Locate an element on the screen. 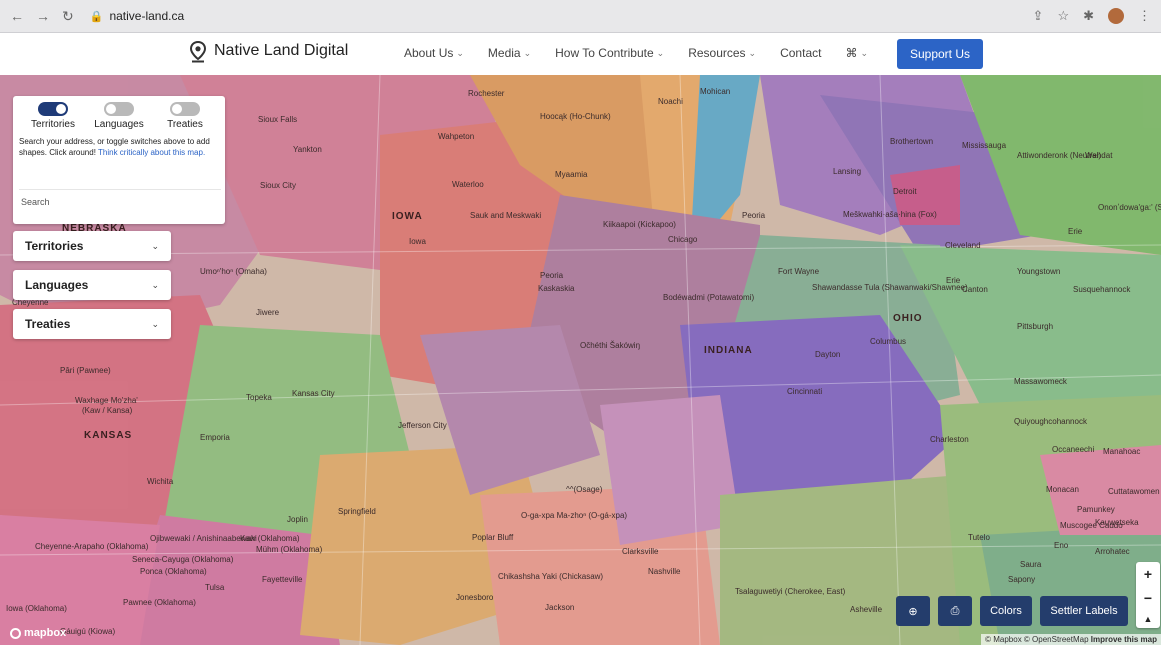 The image size is (1161, 645). dropdown-label: Languages is located at coordinates (57, 285).